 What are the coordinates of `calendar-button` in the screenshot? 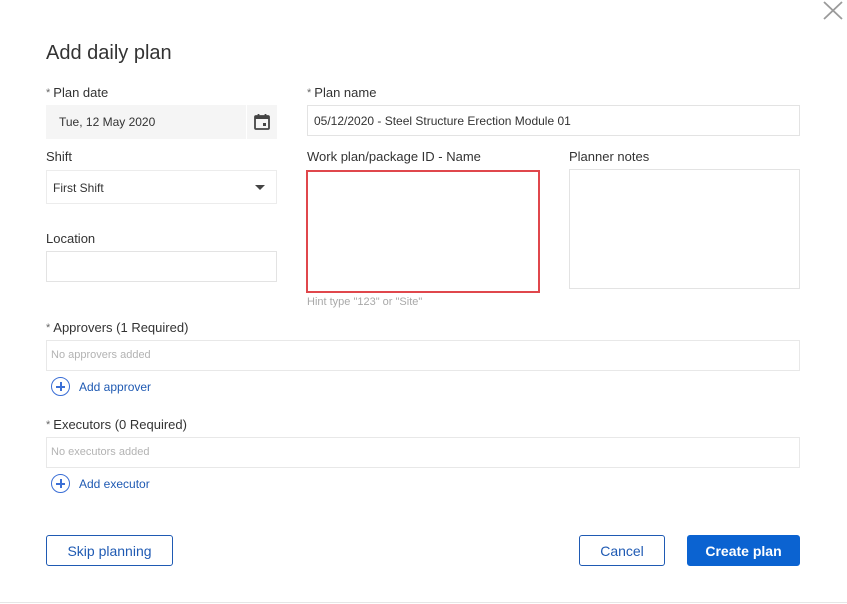 It's located at (261, 122).